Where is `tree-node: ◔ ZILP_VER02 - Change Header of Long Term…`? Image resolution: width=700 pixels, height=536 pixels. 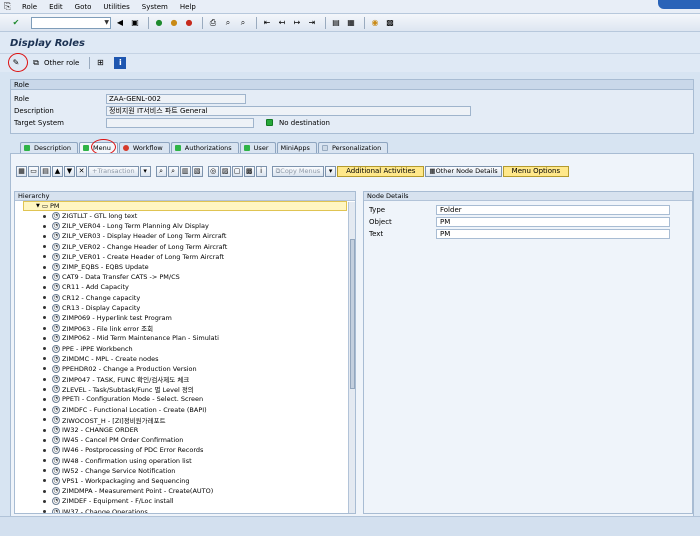 tree-node: ◔ ZILP_VER02 - Change Header of Long Term… is located at coordinates (185, 247).